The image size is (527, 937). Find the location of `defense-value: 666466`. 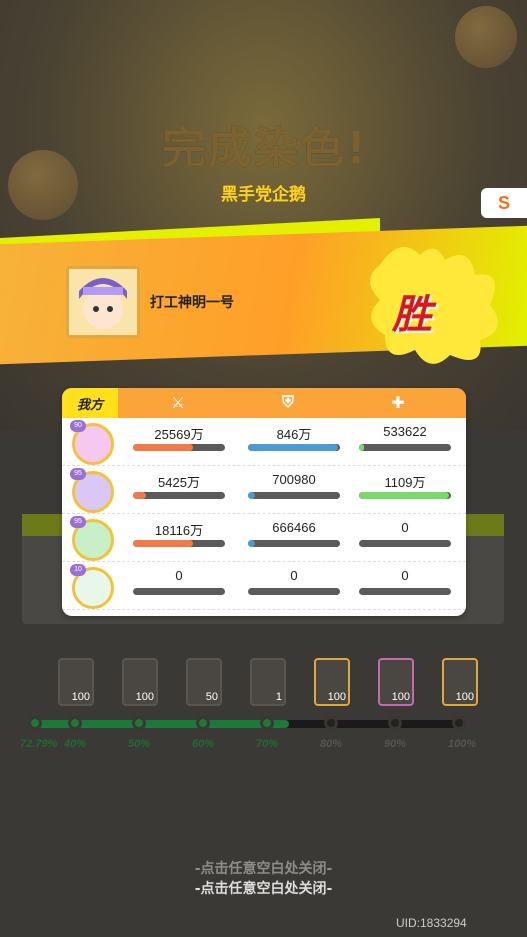

defense-value: 666466 is located at coordinates (294, 527).